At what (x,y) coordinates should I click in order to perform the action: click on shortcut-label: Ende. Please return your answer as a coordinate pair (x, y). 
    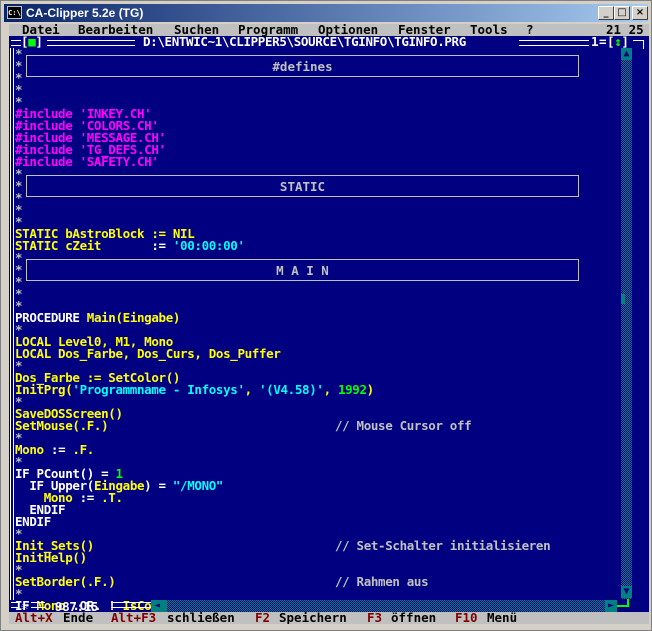
    Looking at the image, I should click on (78, 617).